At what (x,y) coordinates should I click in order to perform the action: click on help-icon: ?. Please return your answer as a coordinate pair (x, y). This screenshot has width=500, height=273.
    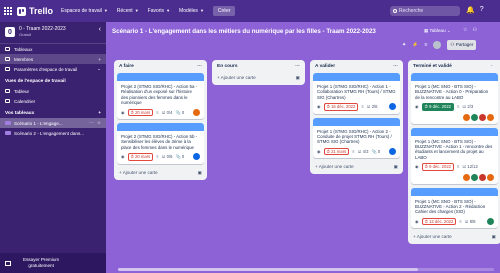
    Looking at the image, I should click on (482, 10).